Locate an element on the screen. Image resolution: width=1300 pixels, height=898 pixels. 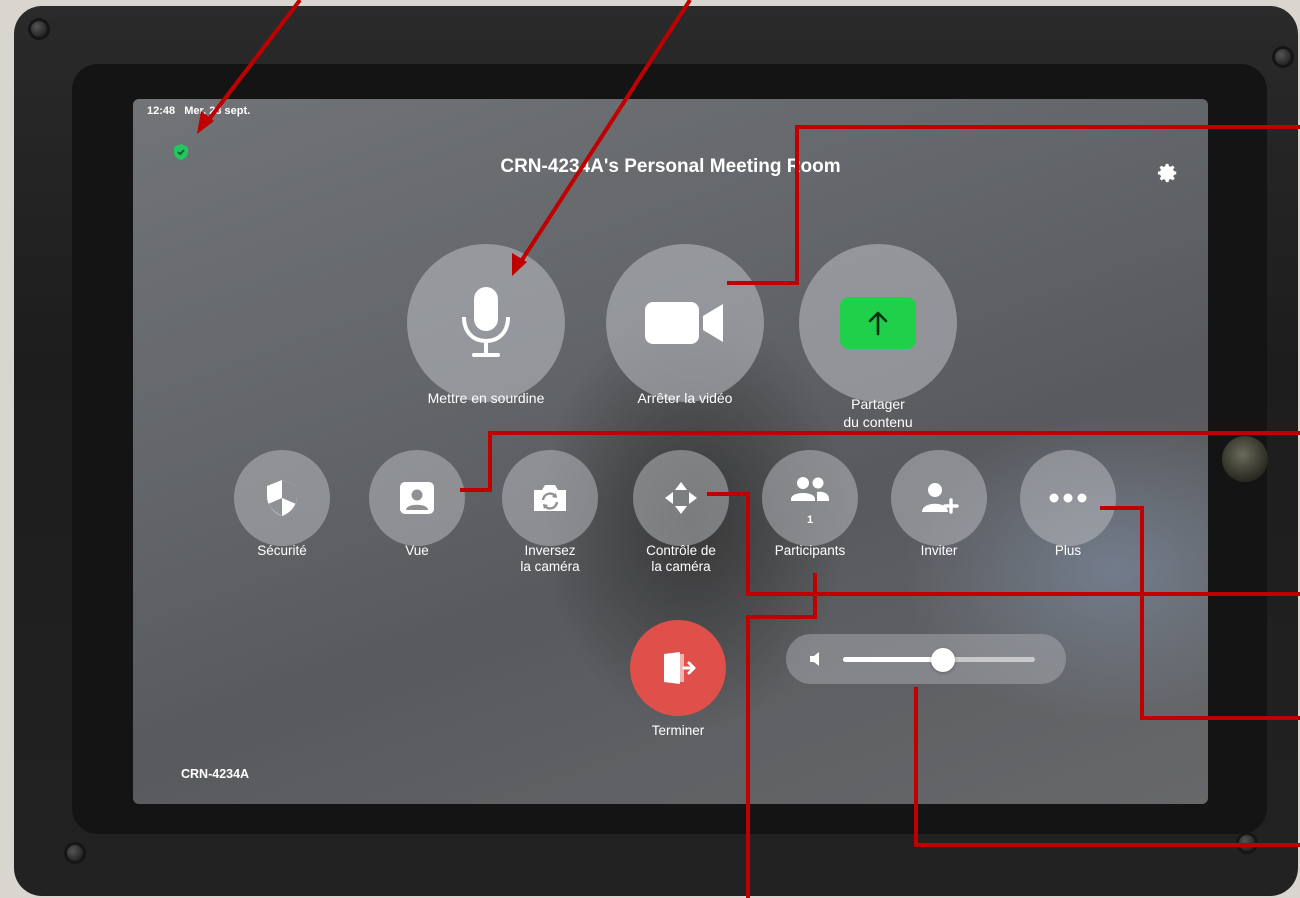
view-button is located at coordinates (417, 498).